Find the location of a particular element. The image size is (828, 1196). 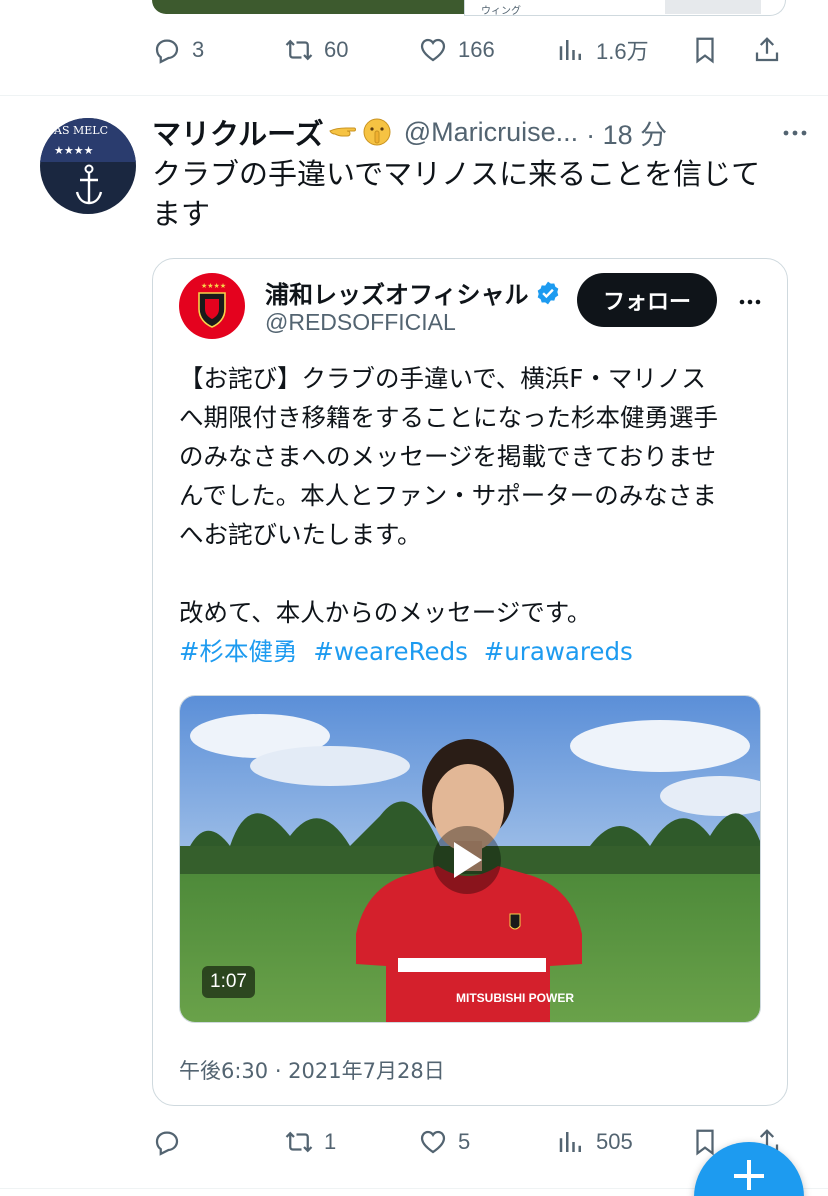

bookmark-button is located at coordinates (705, 50).